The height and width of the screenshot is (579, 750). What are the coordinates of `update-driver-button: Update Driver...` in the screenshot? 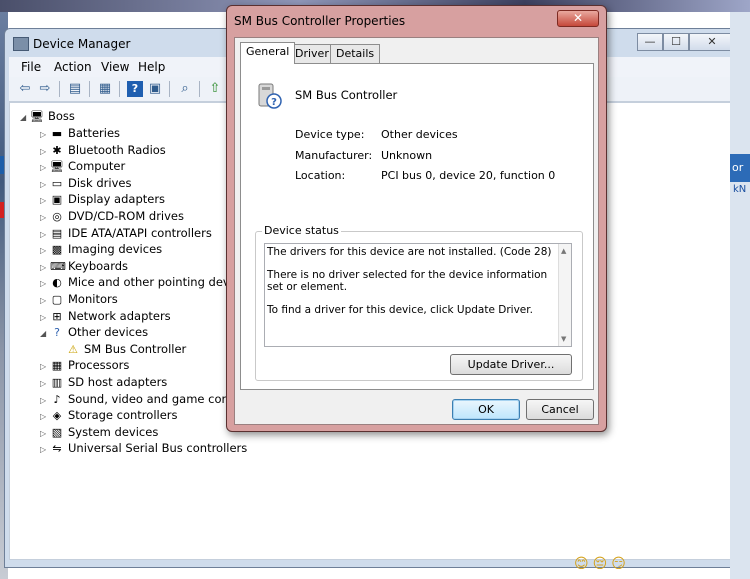 It's located at (511, 364).